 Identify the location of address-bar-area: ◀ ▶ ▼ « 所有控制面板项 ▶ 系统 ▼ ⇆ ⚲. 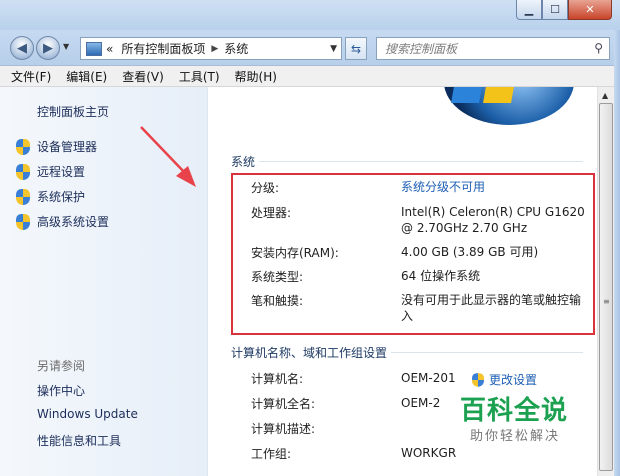
(310, 48).